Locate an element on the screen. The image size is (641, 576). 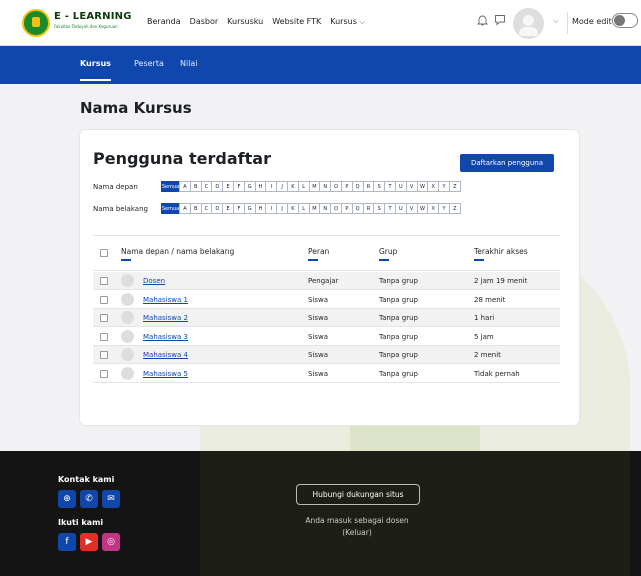
select-all-checkbox is located at coordinates (104, 253).